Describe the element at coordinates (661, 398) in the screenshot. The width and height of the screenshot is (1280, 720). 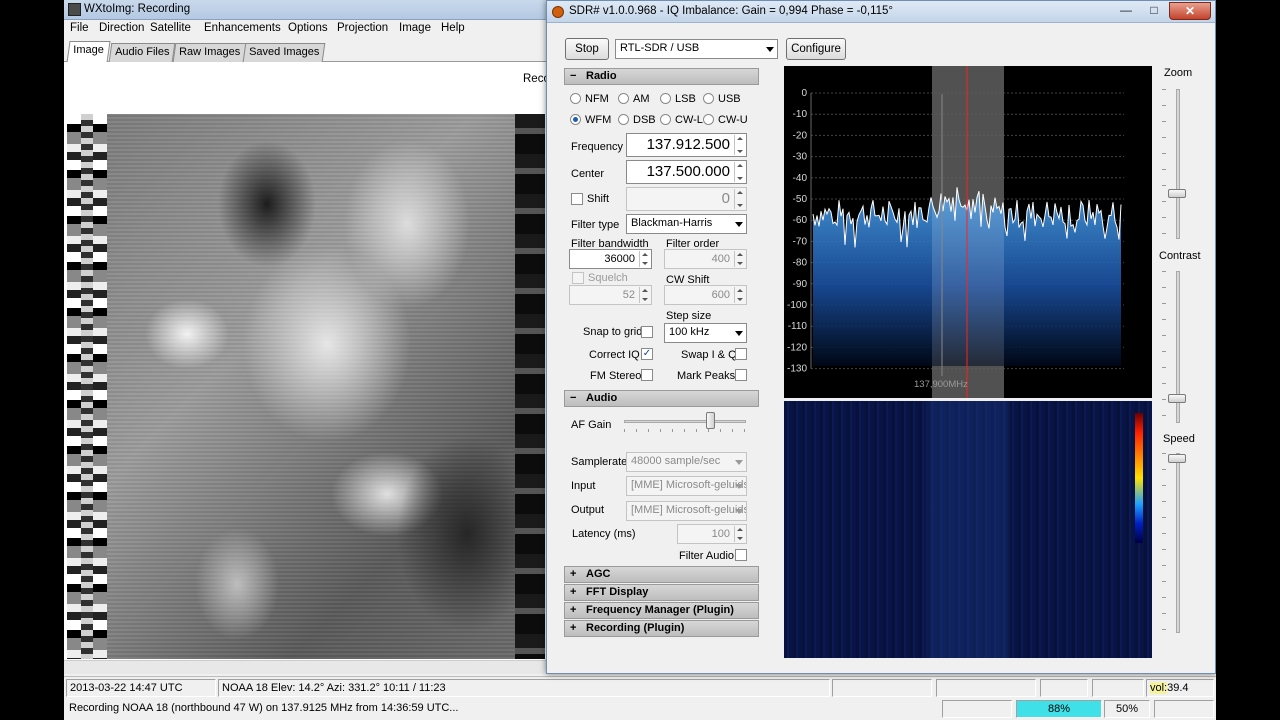
I see `audio-section-header: − Audio` at that location.